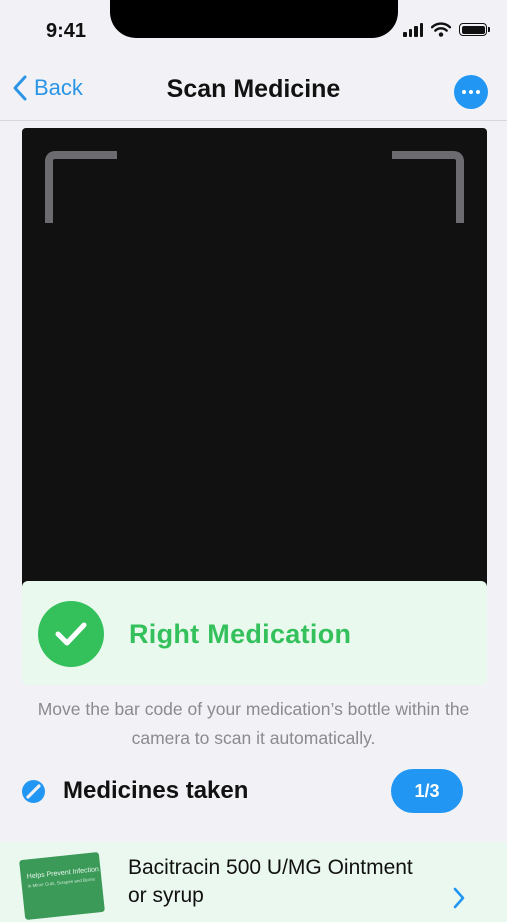 This screenshot has height=922, width=507. Describe the element at coordinates (254, 19) in the screenshot. I see `device-notch` at that location.